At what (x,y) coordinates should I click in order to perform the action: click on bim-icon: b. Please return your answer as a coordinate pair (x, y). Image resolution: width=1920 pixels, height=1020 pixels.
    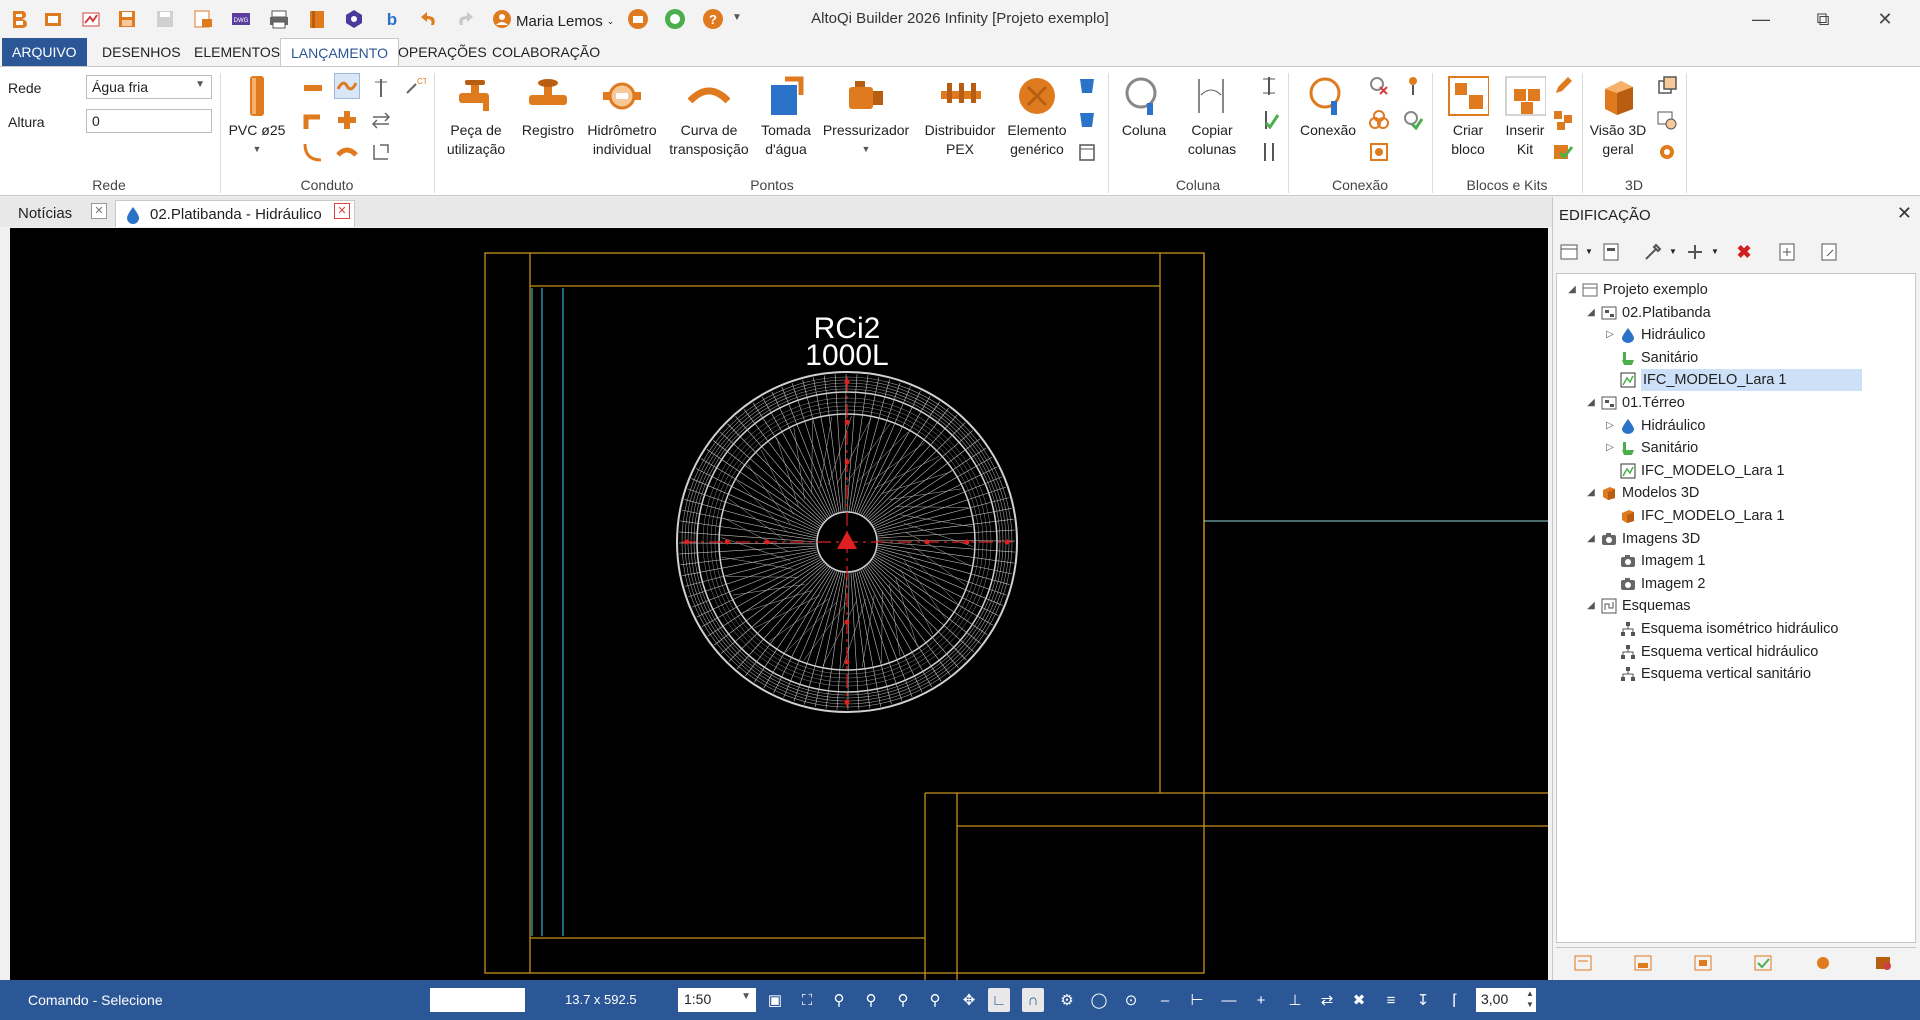
    Looking at the image, I should click on (392, 19).